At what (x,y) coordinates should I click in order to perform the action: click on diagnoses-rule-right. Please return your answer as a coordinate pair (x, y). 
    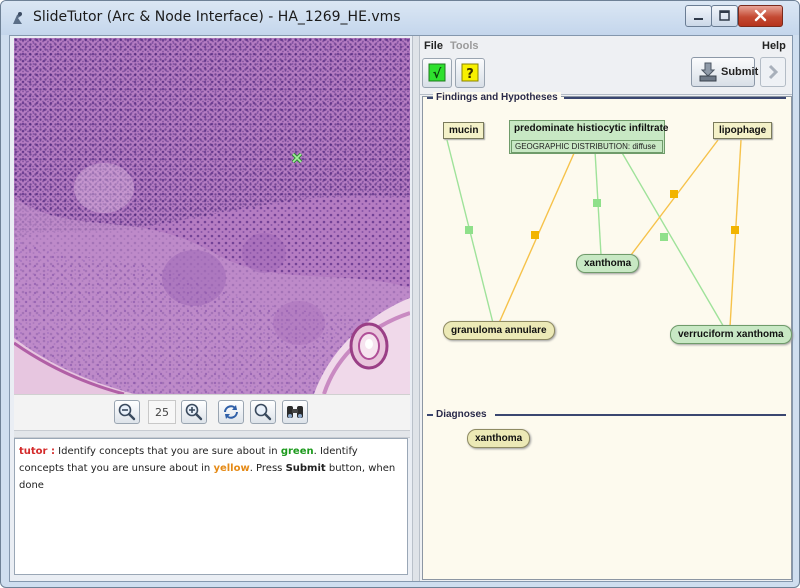
    Looking at the image, I should click on (640, 415).